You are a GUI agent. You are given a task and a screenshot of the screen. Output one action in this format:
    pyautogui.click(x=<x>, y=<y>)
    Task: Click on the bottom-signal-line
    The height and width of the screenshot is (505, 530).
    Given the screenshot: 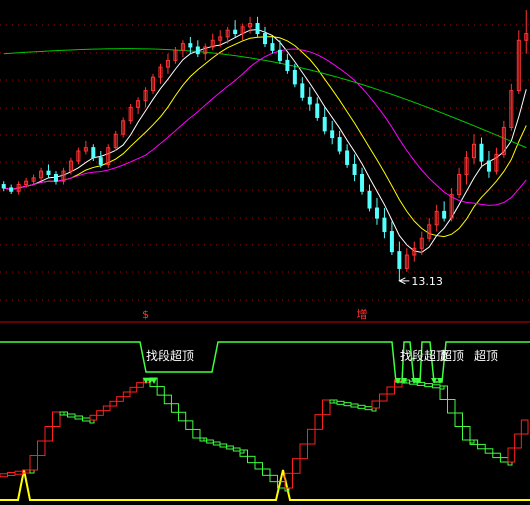 What is the action you would take?
    pyautogui.click(x=265, y=485)
    